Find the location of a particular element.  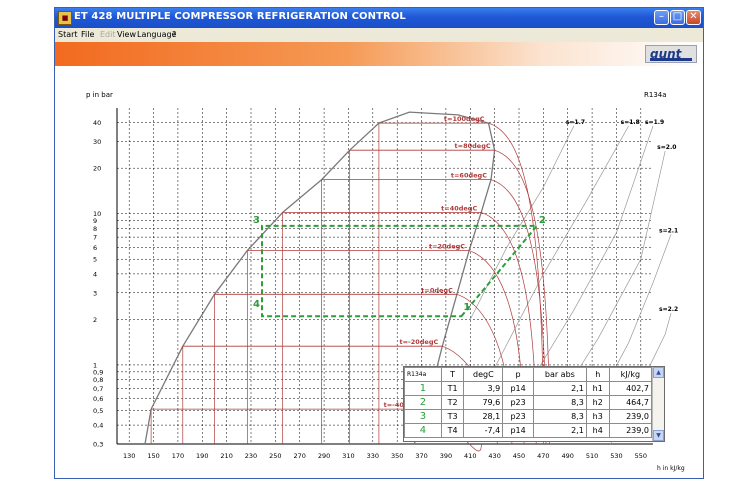

x-tick-label: 150 is located at coordinates (153, 456).